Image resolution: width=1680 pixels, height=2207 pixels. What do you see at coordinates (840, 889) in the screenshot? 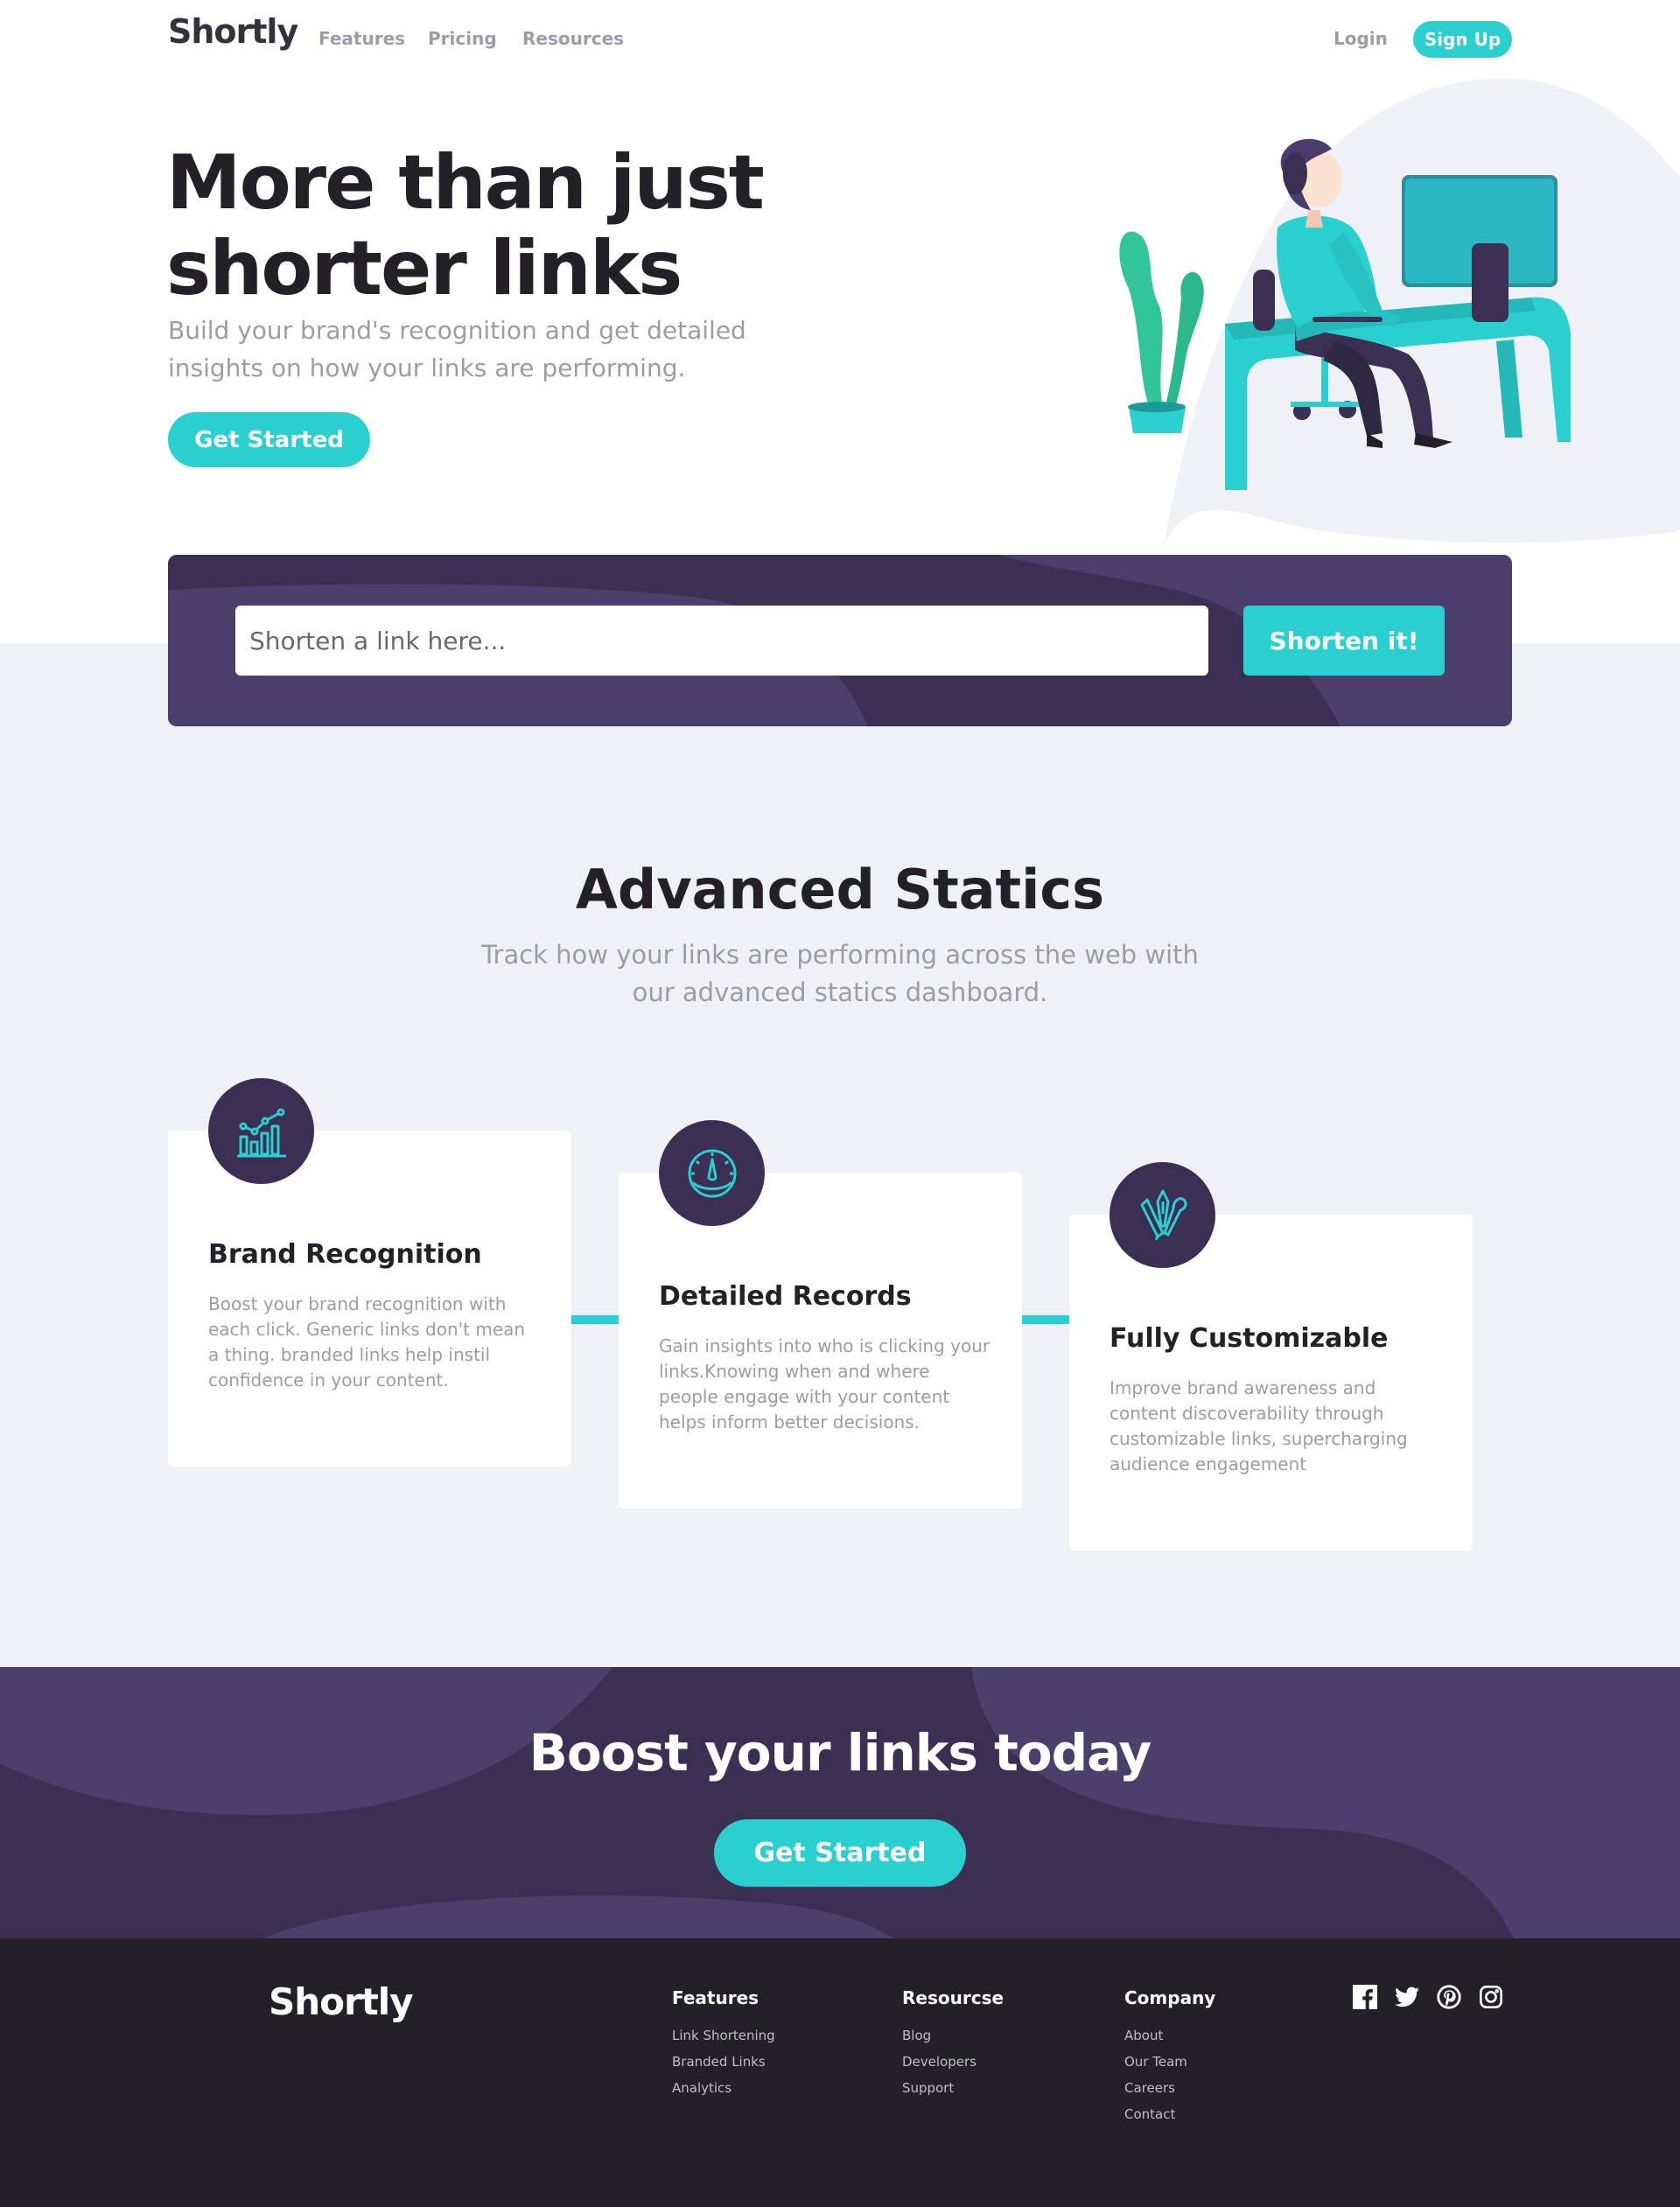
I see `statistics-title: Advanced Statics` at bounding box center [840, 889].